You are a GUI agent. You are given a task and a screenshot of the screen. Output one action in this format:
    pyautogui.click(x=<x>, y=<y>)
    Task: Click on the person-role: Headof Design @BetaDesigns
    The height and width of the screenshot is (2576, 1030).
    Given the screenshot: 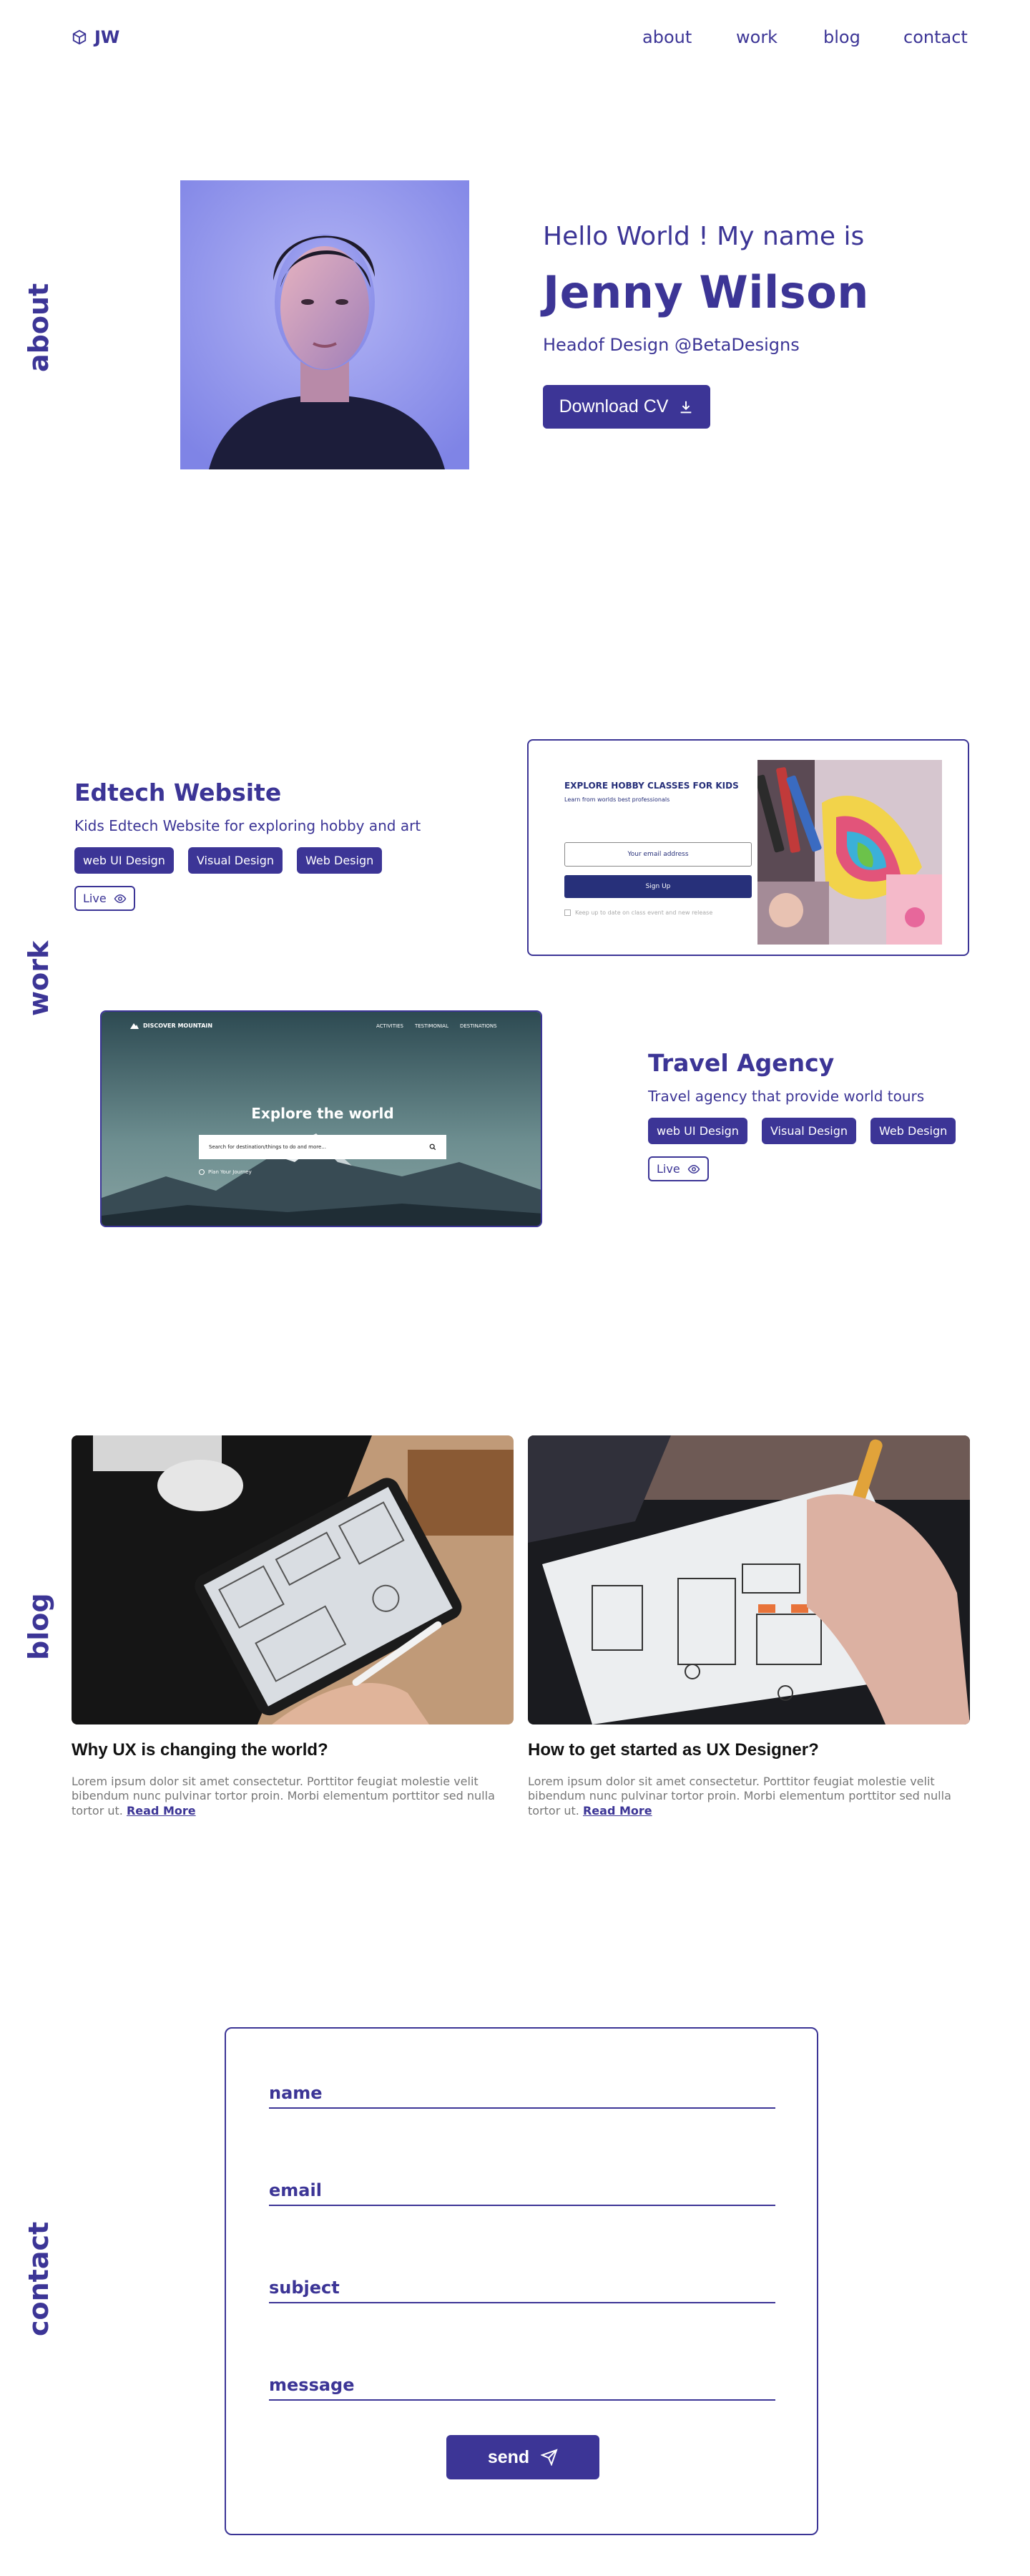 What is the action you would take?
    pyautogui.click(x=671, y=345)
    